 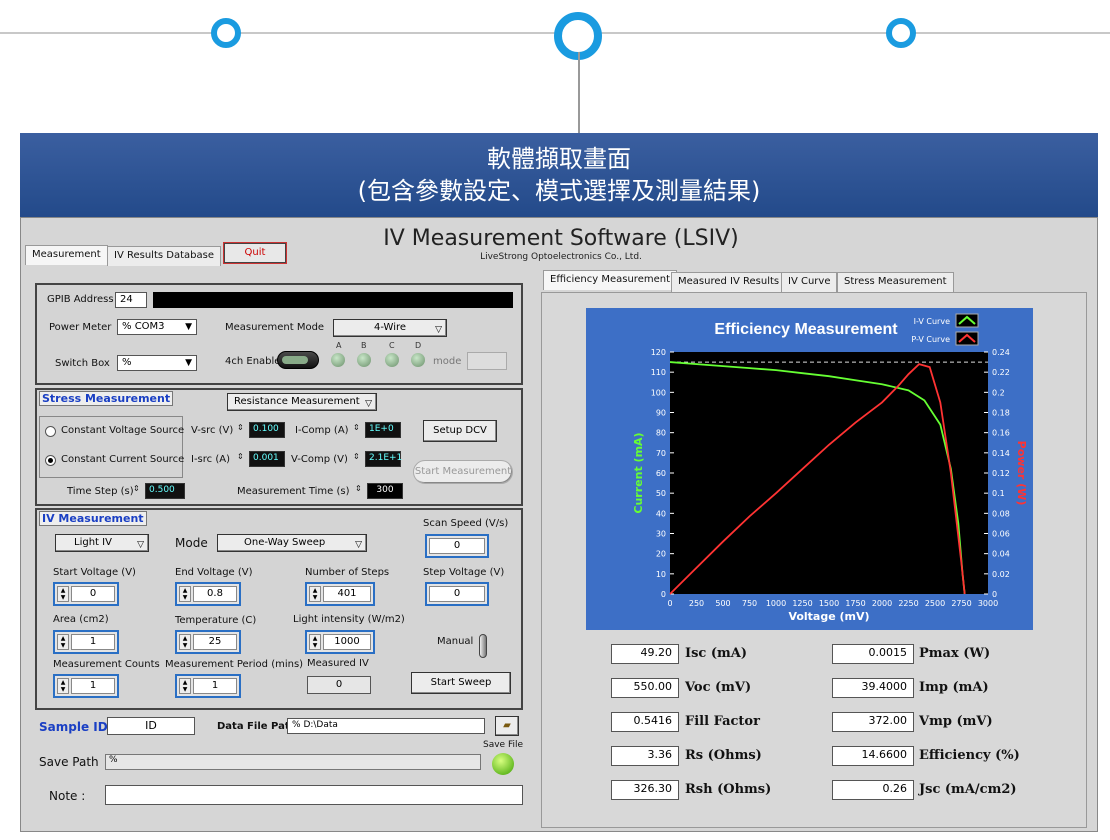 What do you see at coordinates (188, 327) in the screenshot?
I see `dropdown-arrow-icon: ▼` at bounding box center [188, 327].